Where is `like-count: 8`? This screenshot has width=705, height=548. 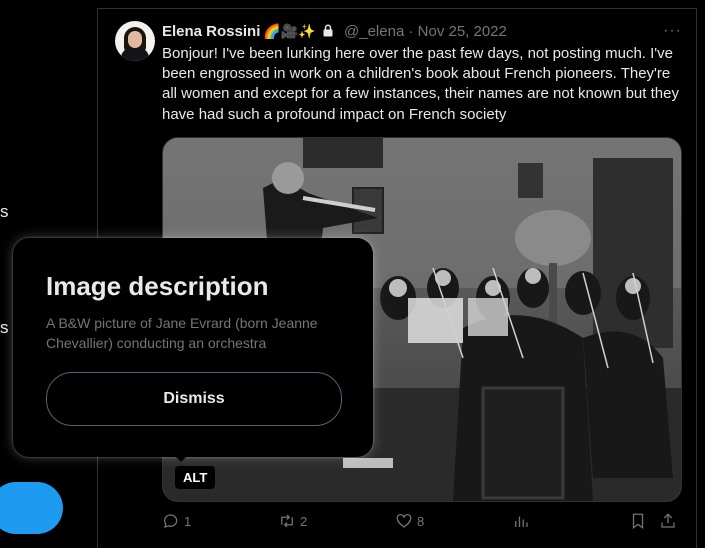 like-count: 8 is located at coordinates (421, 521).